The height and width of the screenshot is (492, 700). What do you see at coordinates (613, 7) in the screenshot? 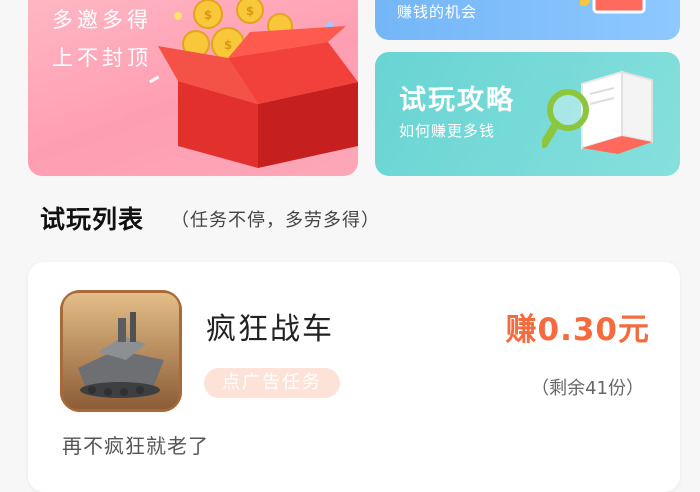
I see `book-icon` at bounding box center [613, 7].